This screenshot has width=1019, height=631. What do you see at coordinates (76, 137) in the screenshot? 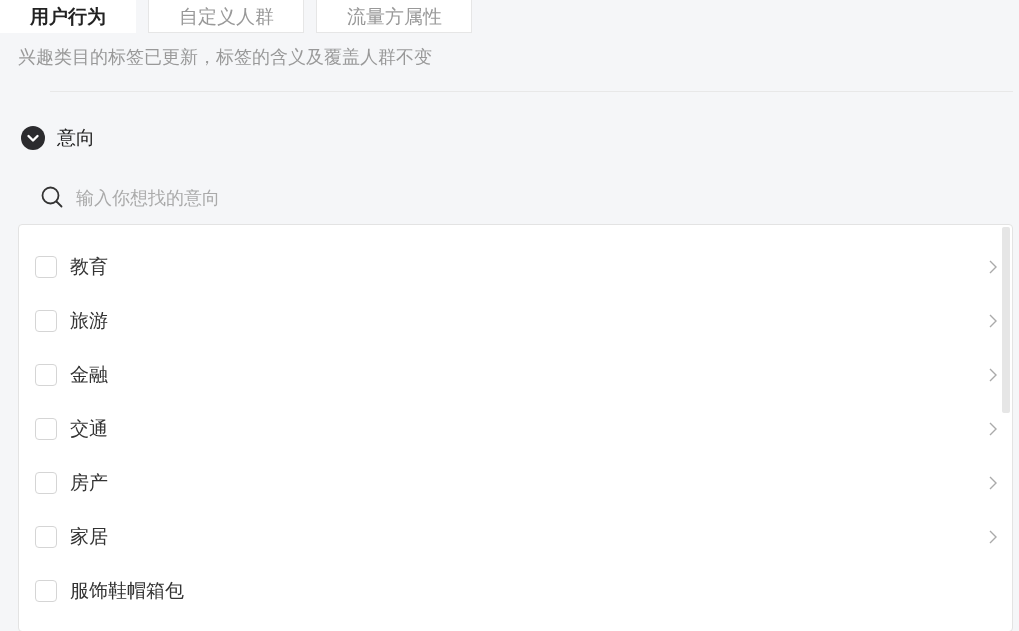
I see `section-title: 意向` at bounding box center [76, 137].